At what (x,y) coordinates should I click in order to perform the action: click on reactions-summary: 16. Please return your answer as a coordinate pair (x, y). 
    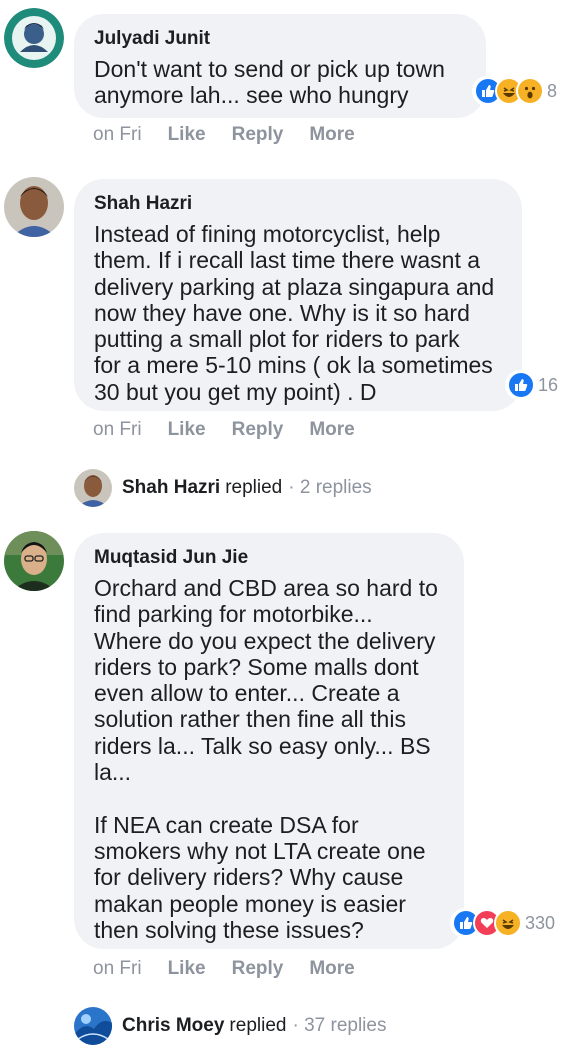
    Looking at the image, I should click on (534, 385).